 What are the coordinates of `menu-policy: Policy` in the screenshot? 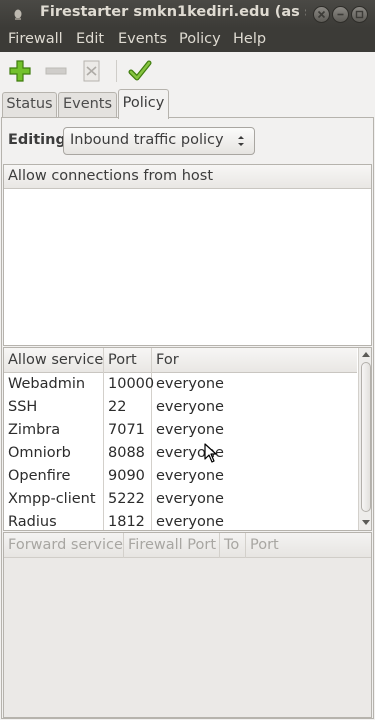 It's located at (200, 39).